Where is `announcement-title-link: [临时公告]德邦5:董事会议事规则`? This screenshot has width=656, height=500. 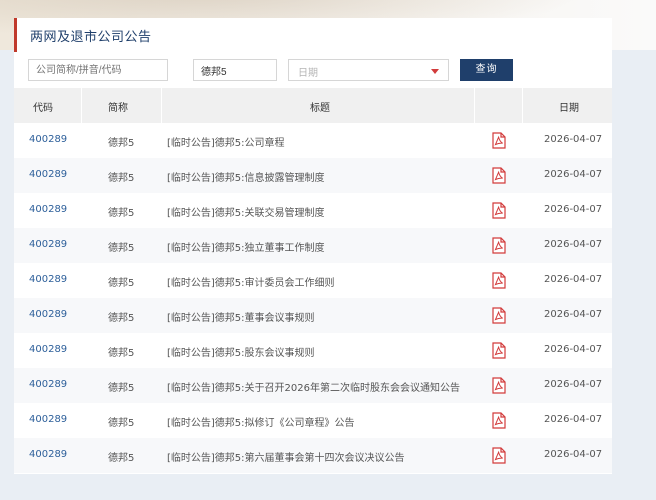 announcement-title-link: [临时公告]德邦5:董事会议事规则 is located at coordinates (241, 316).